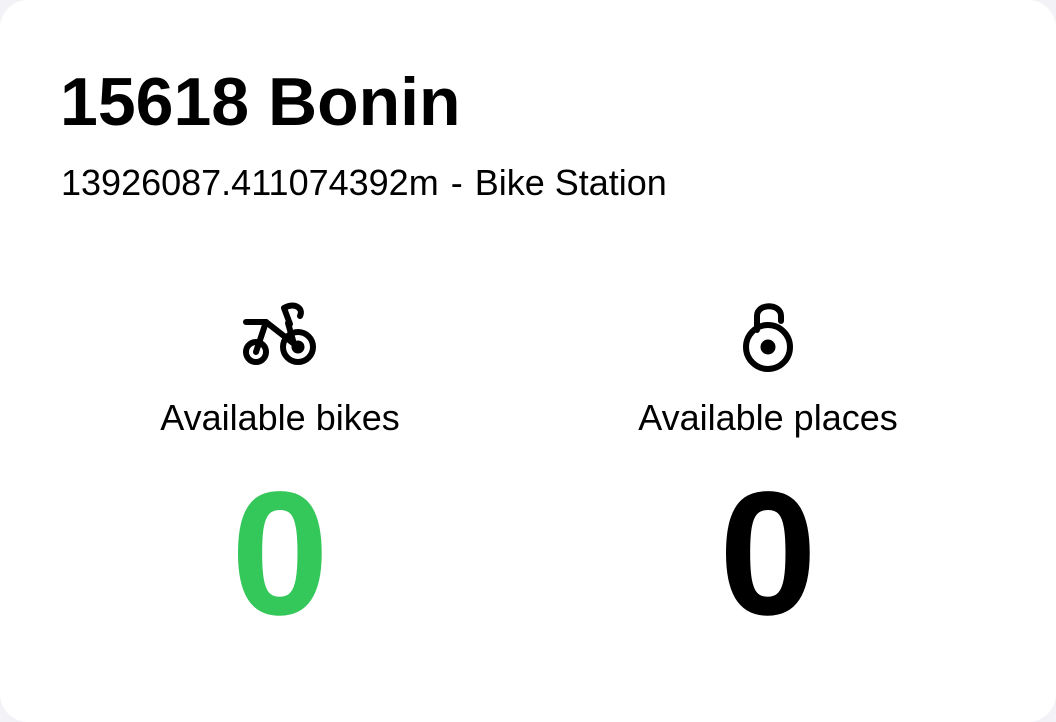  I want to click on station-type: Bike Station, so click(570, 182).